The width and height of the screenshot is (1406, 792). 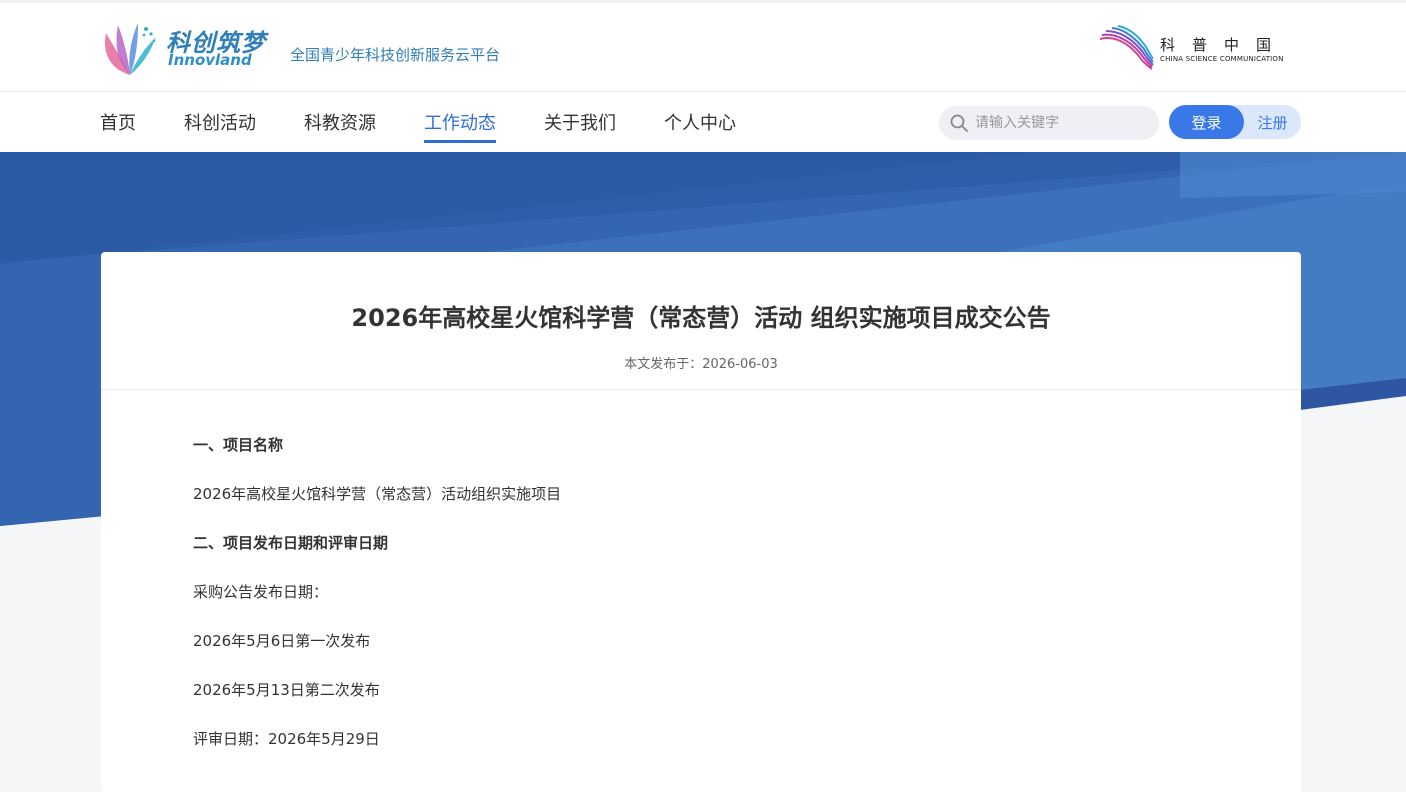 I want to click on nav-item-news: 工作动态, so click(x=460, y=126).